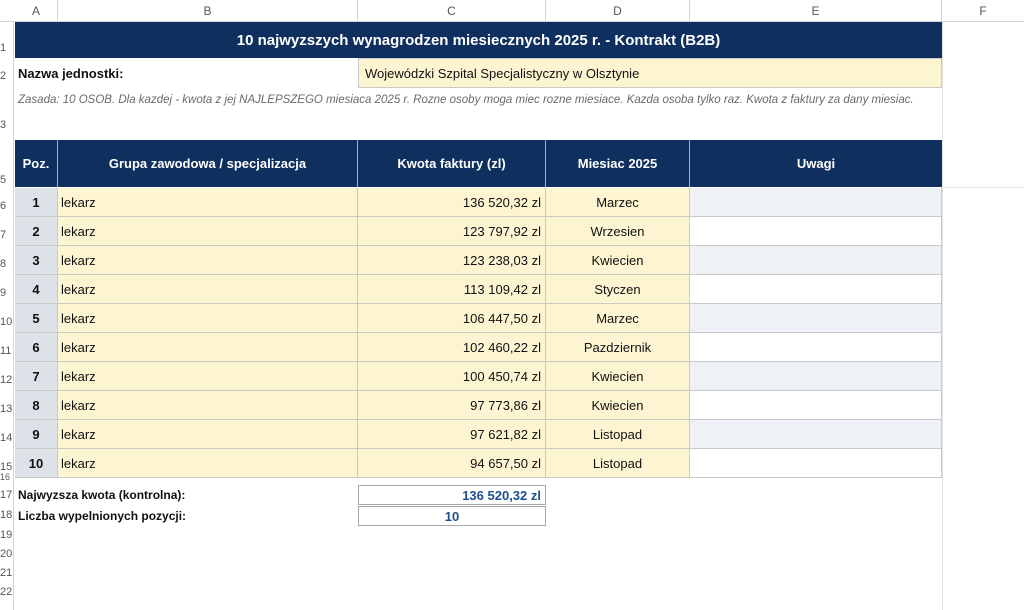  What do you see at coordinates (452, 495) in the screenshot?
I see `max-amount-value: 136 520,32 zl` at bounding box center [452, 495].